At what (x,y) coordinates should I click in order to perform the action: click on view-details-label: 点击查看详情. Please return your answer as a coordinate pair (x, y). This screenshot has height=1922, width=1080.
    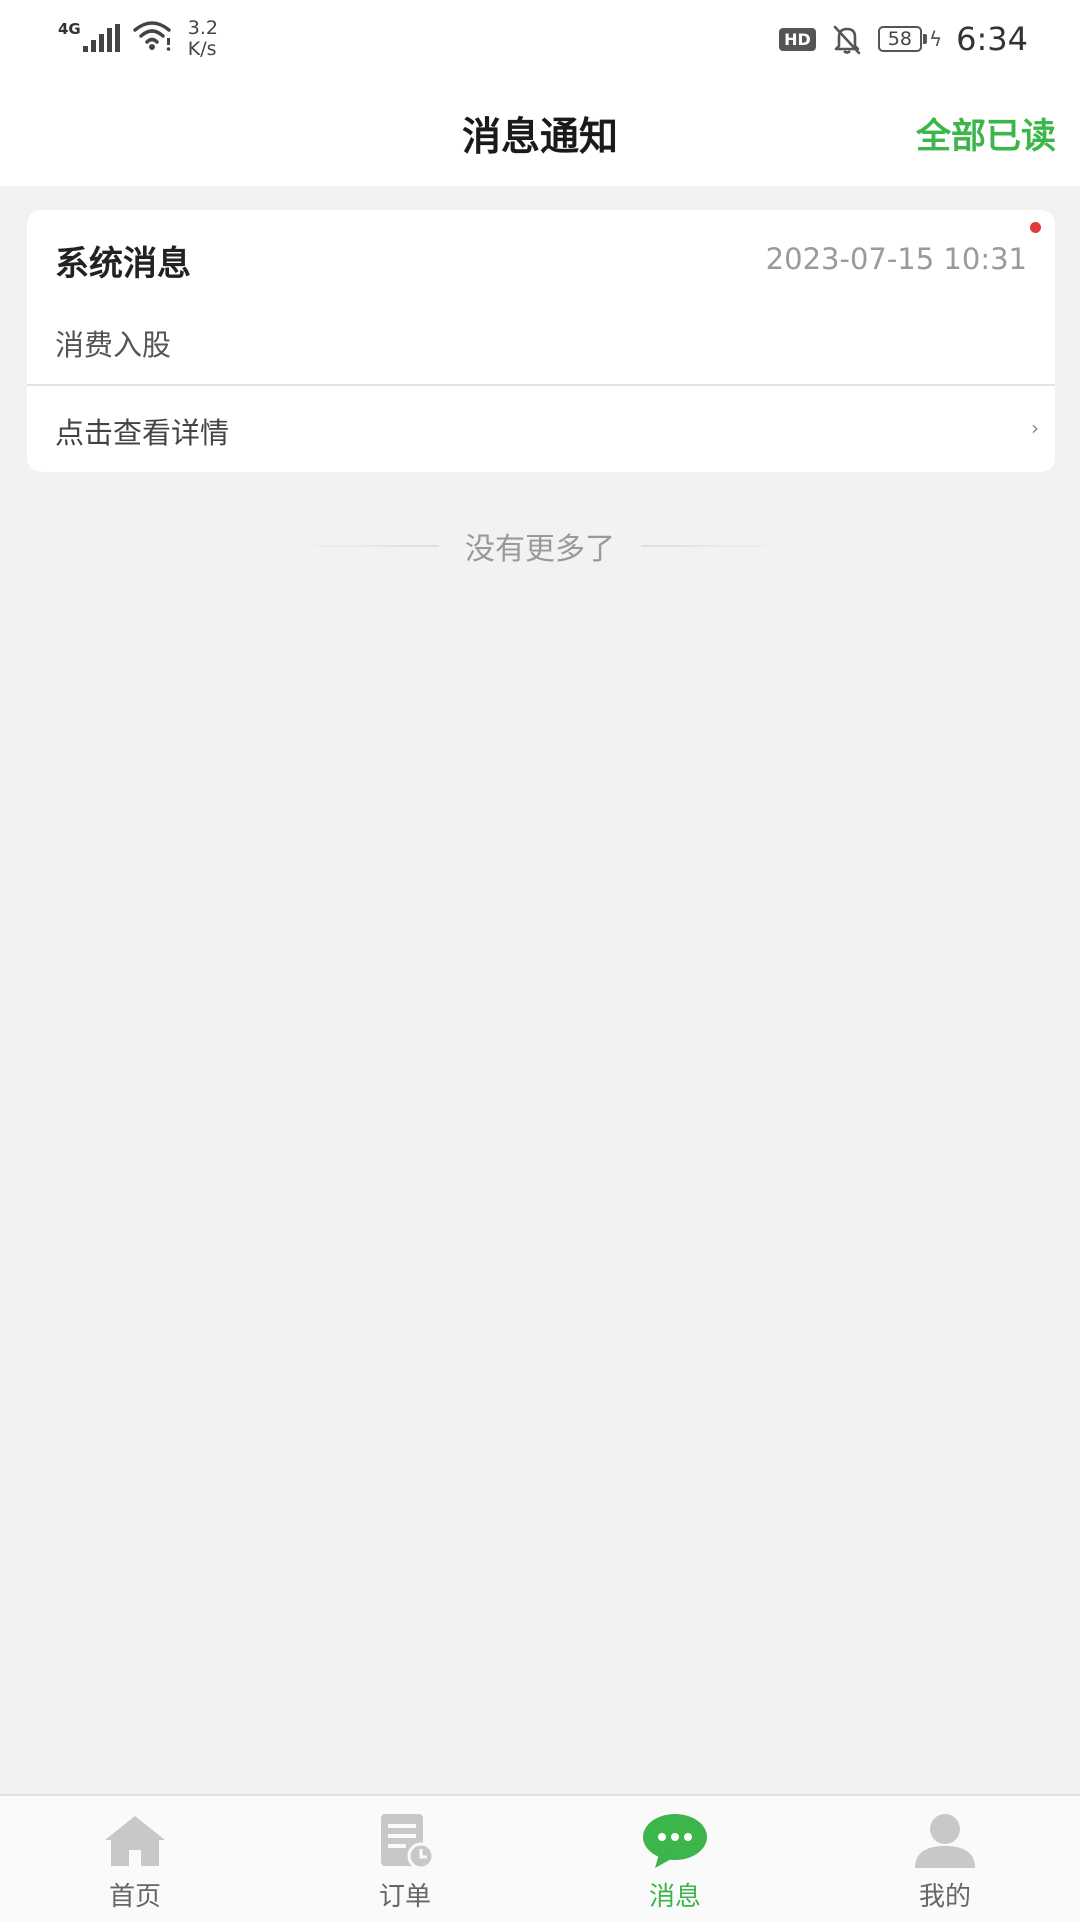
    Looking at the image, I should click on (142, 433).